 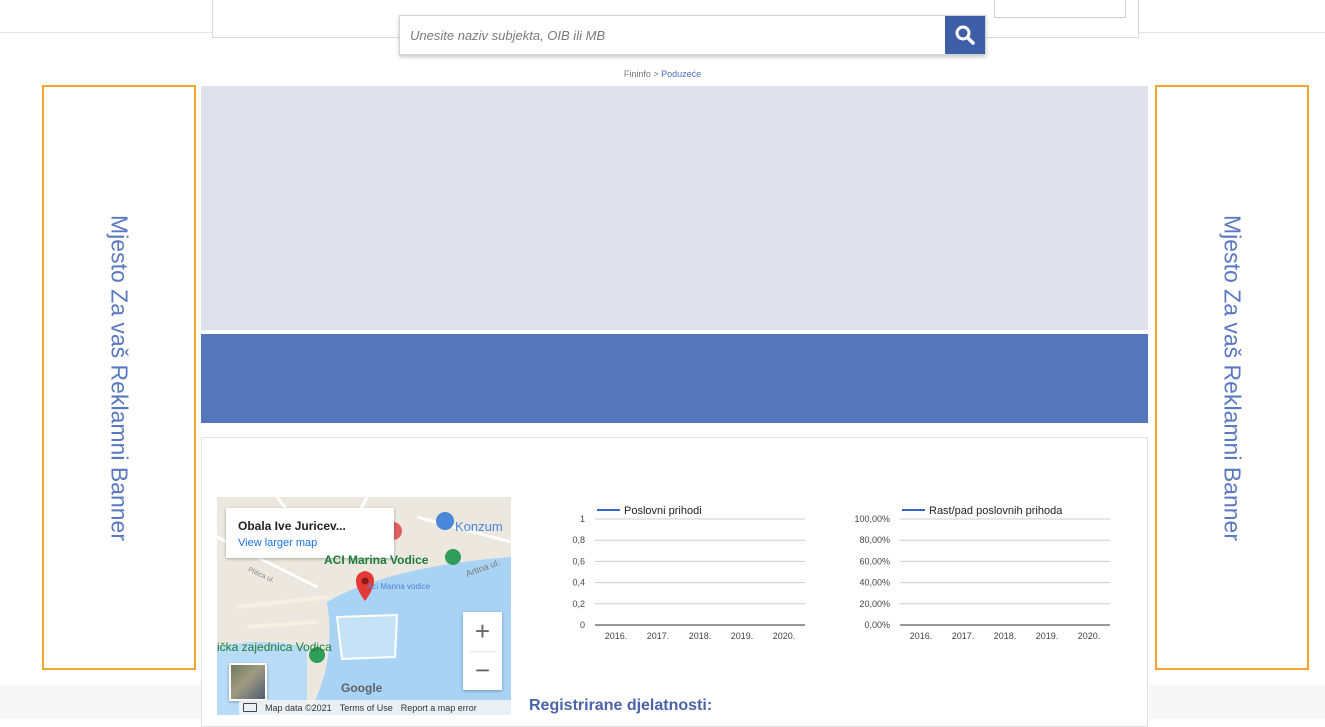 I want to click on map-label-aci: Aci Marina vodice, so click(x=399, y=586).